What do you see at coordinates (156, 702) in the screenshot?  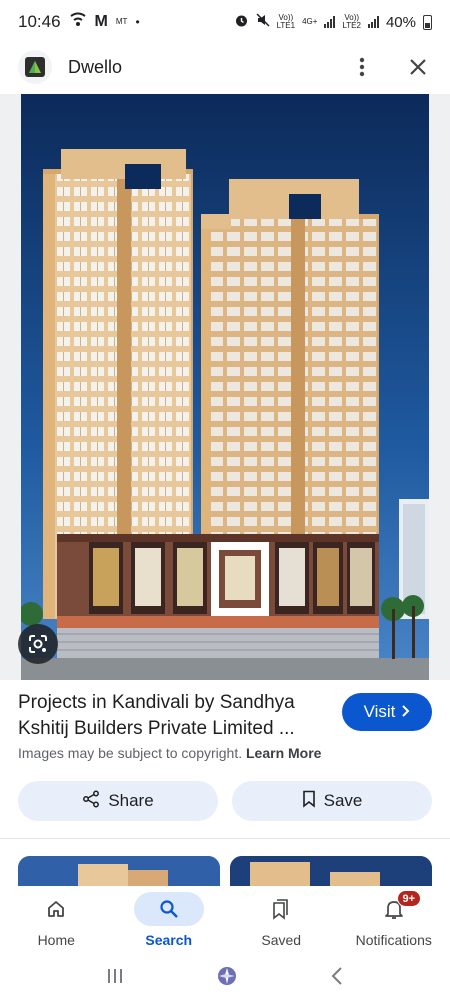 I see `result-title-line1: Projects in Kandivali by Sandhya` at bounding box center [156, 702].